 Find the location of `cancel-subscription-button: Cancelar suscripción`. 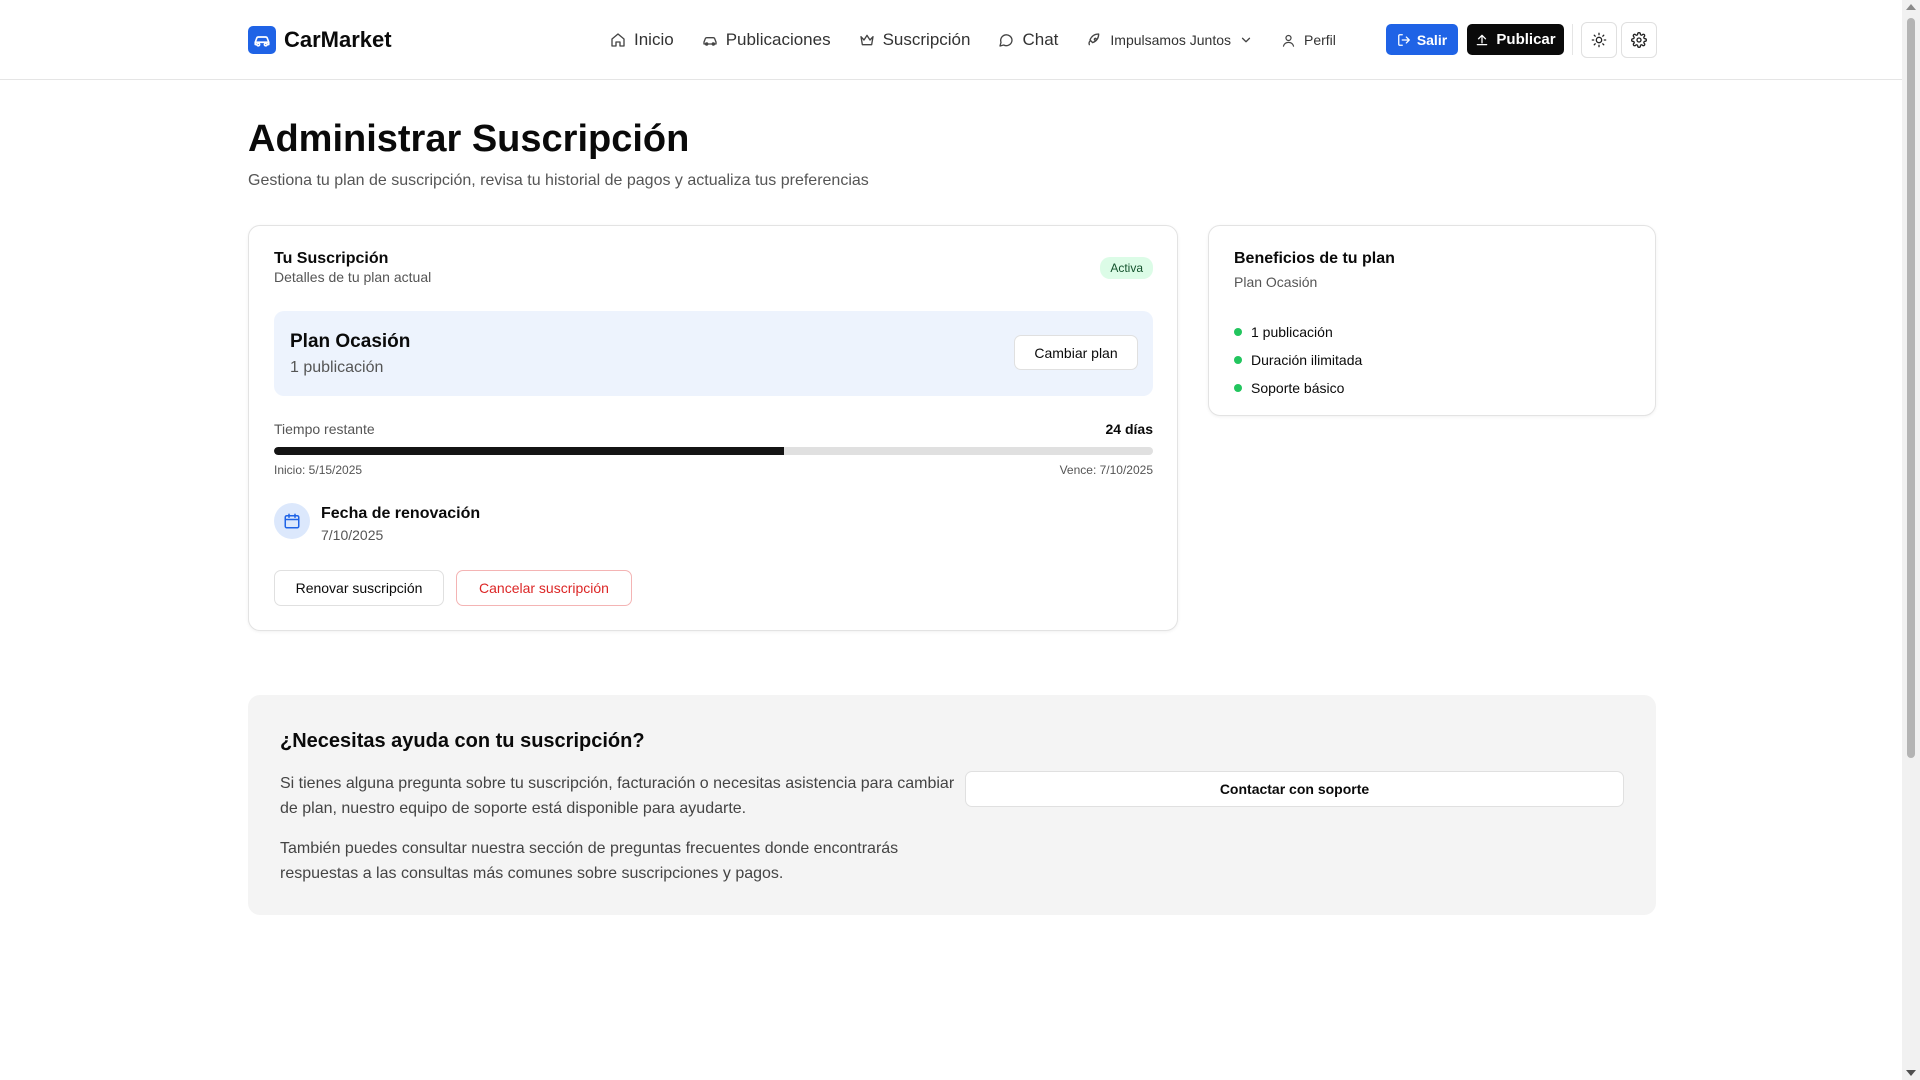

cancel-subscription-button: Cancelar suscripción is located at coordinates (544, 588).